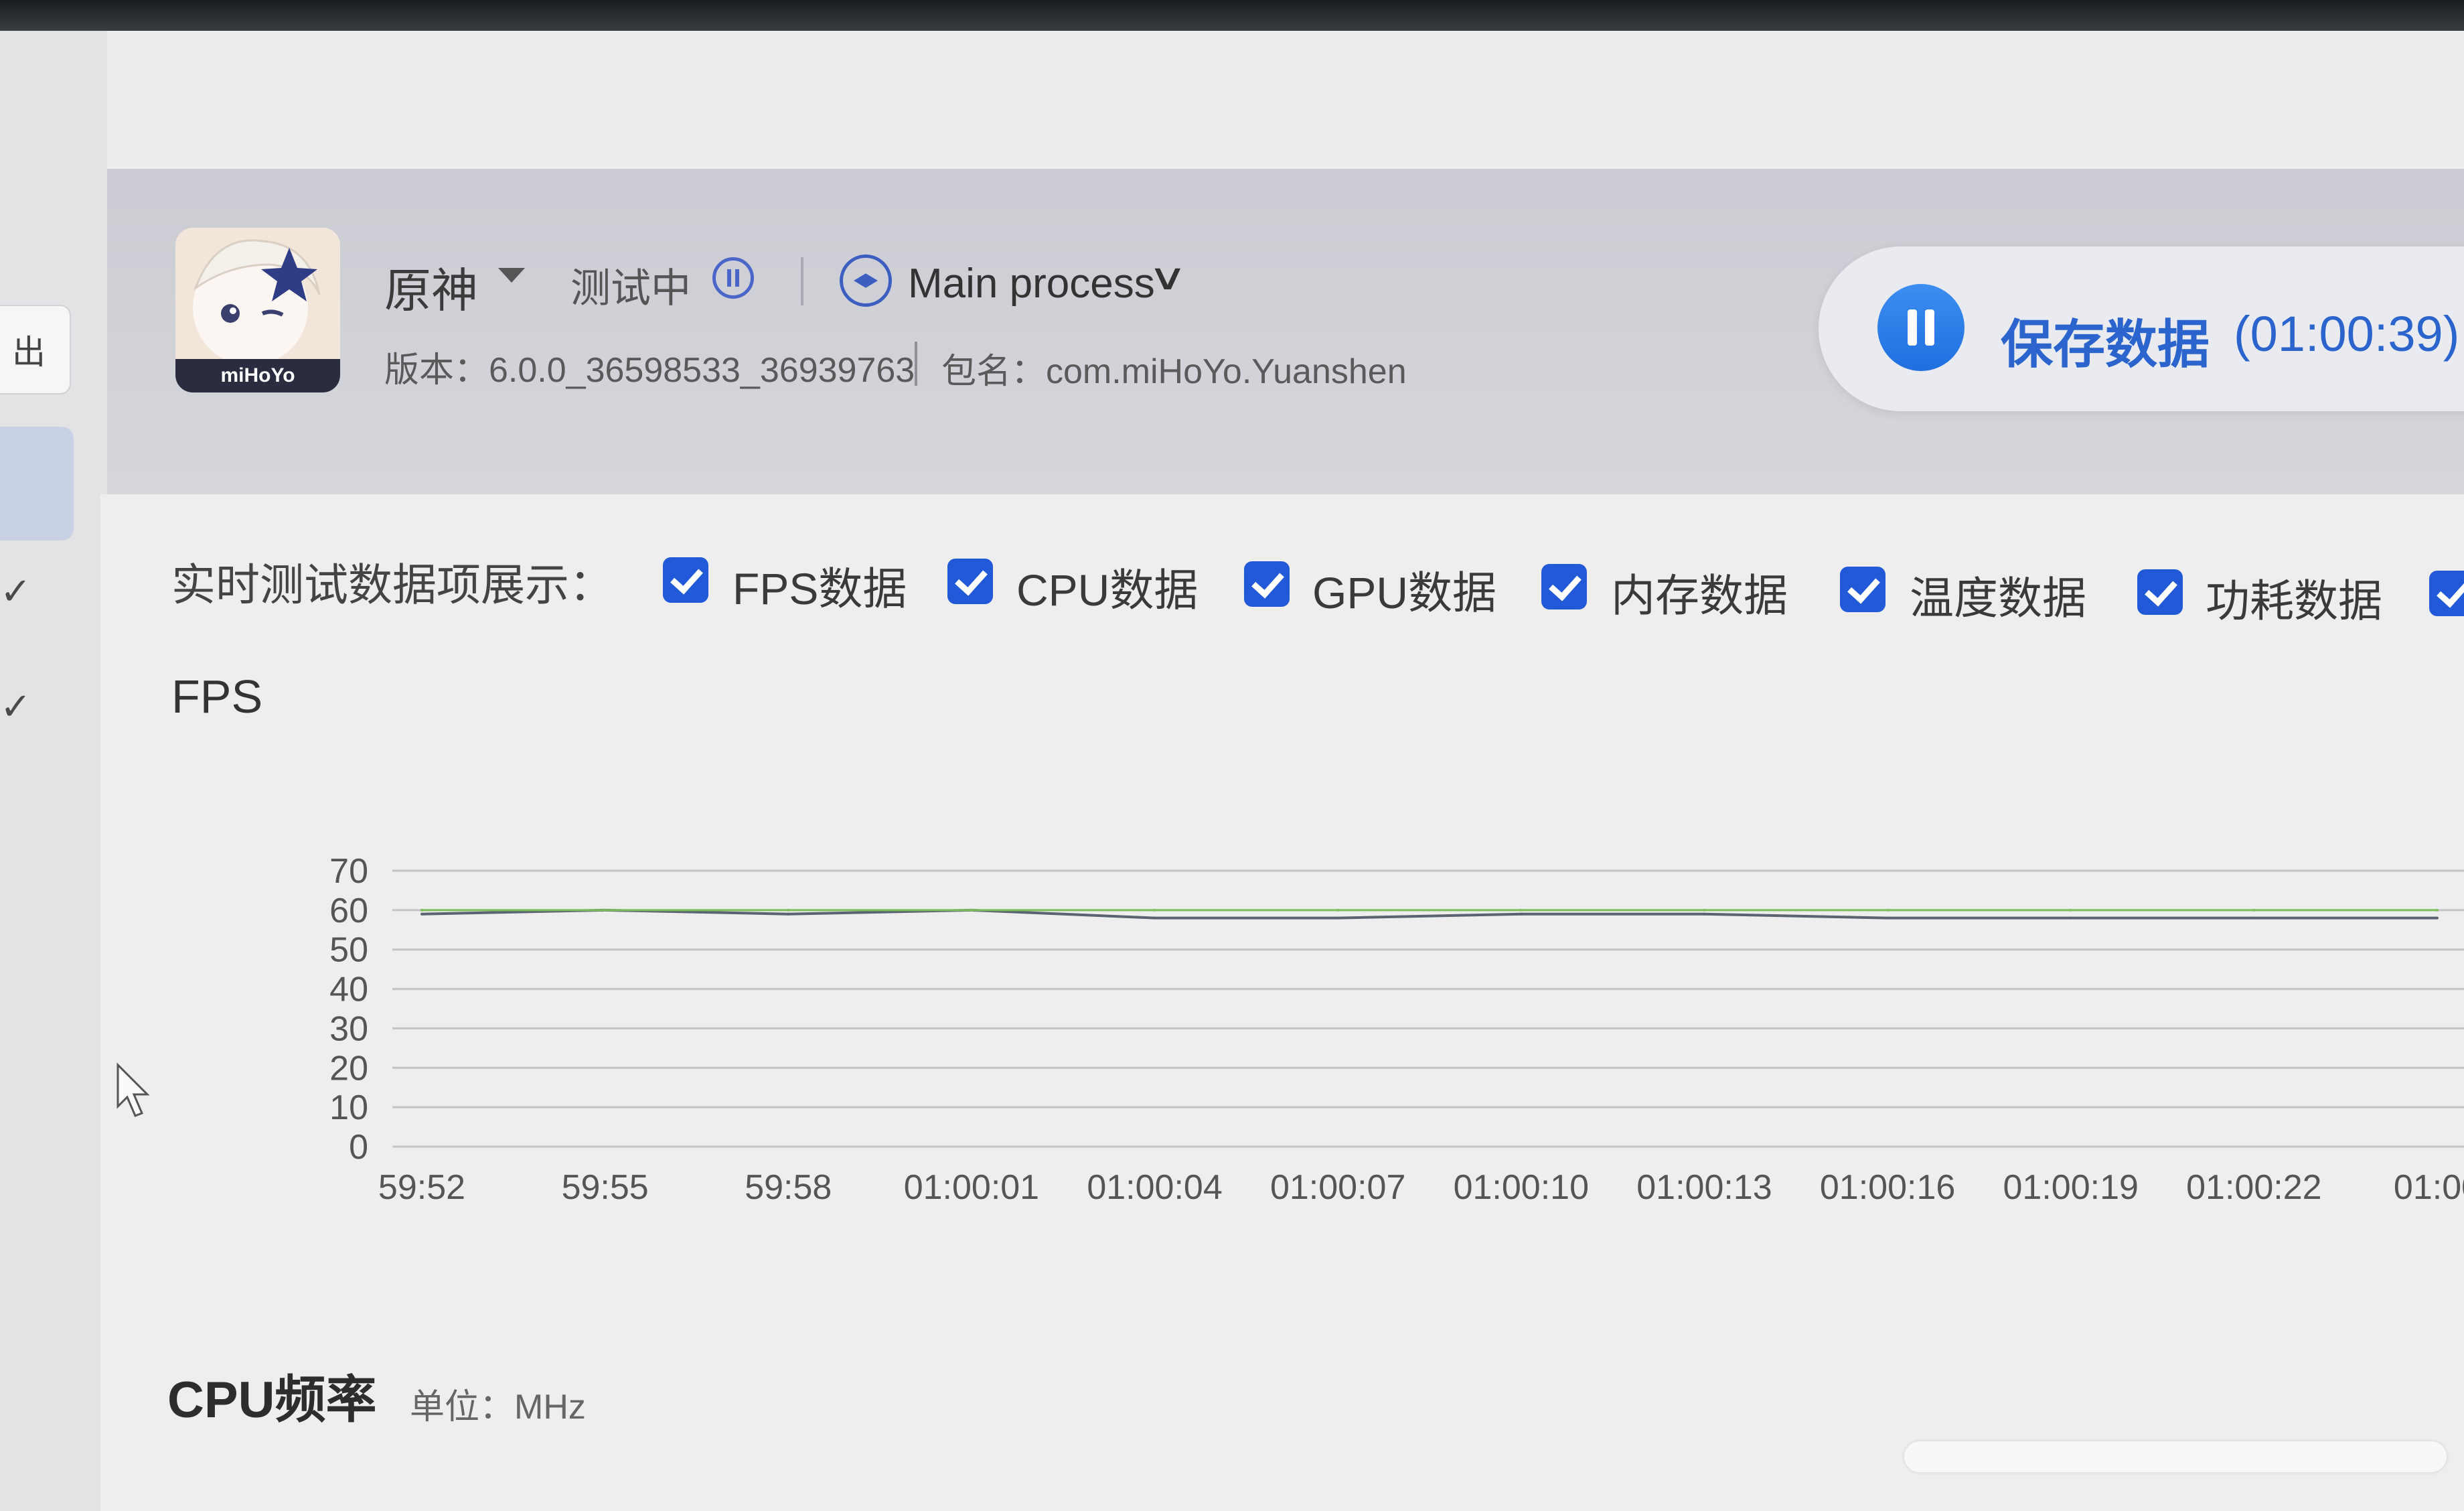 The width and height of the screenshot is (2464, 1511). What do you see at coordinates (358, 1148) in the screenshot?
I see `y-tick-label: 0` at bounding box center [358, 1148].